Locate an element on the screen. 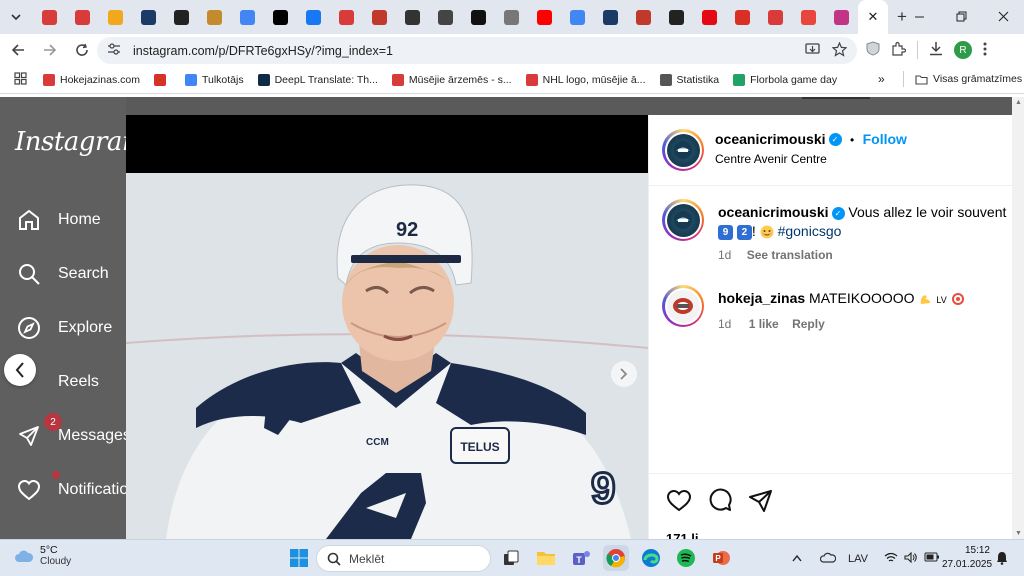 Image resolution: width=1024 pixels, height=576 pixels. nav-home: Home is located at coordinates (58, 220).